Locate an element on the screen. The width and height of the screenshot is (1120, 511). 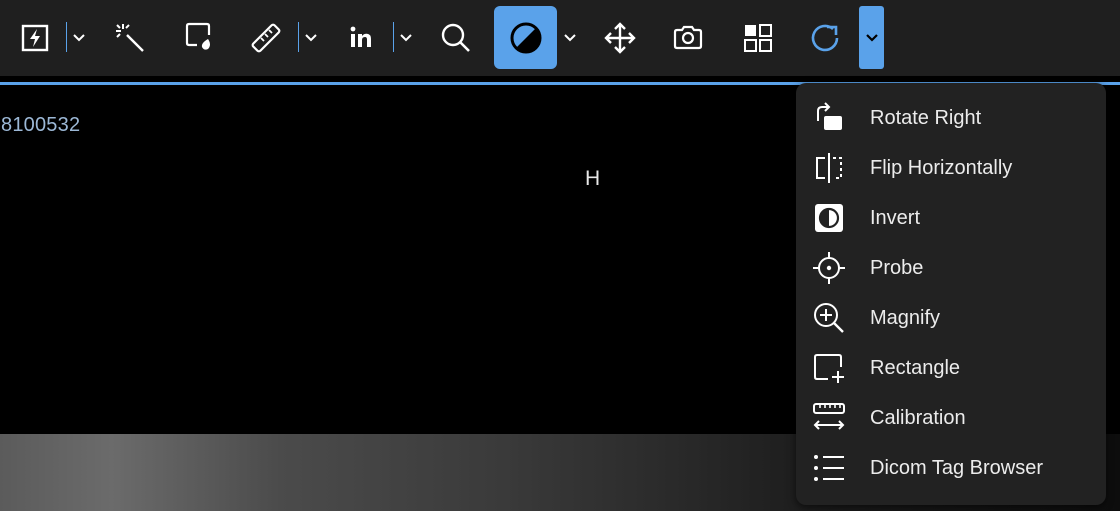
camera-button is located at coordinates (688, 37).